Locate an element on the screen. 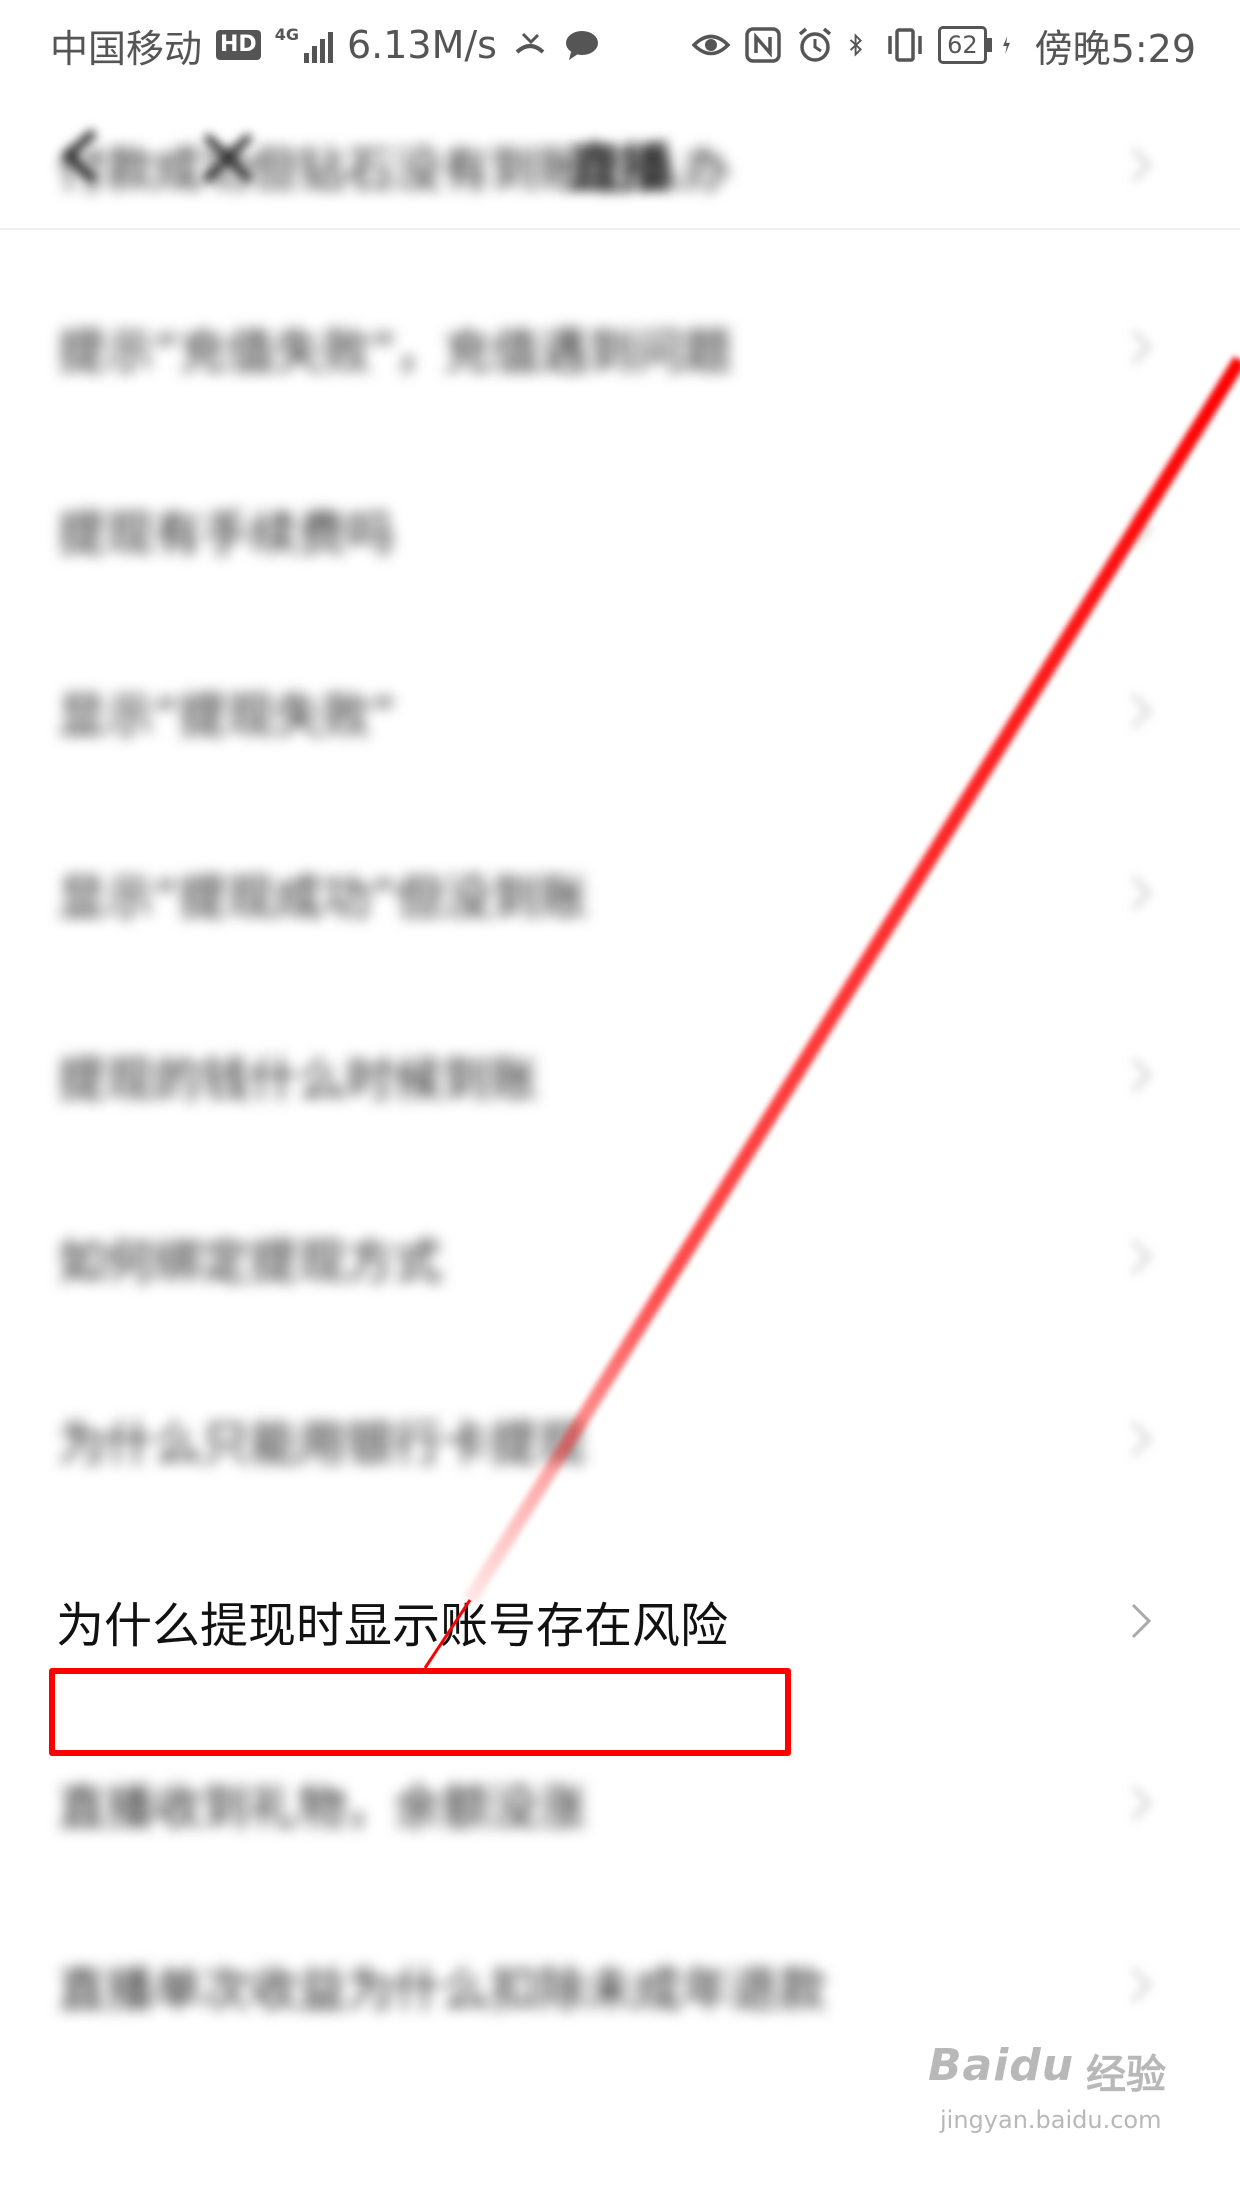 The height and width of the screenshot is (2204, 1240). faq-item-label: 提现的钱什么时候到账 is located at coordinates (298, 1080).